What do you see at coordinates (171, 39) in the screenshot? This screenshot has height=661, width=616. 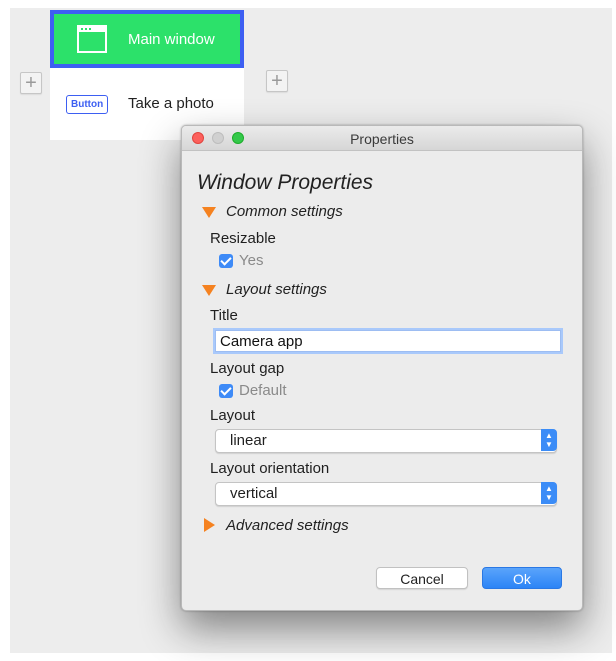 I see `main-window-label: Main window` at bounding box center [171, 39].